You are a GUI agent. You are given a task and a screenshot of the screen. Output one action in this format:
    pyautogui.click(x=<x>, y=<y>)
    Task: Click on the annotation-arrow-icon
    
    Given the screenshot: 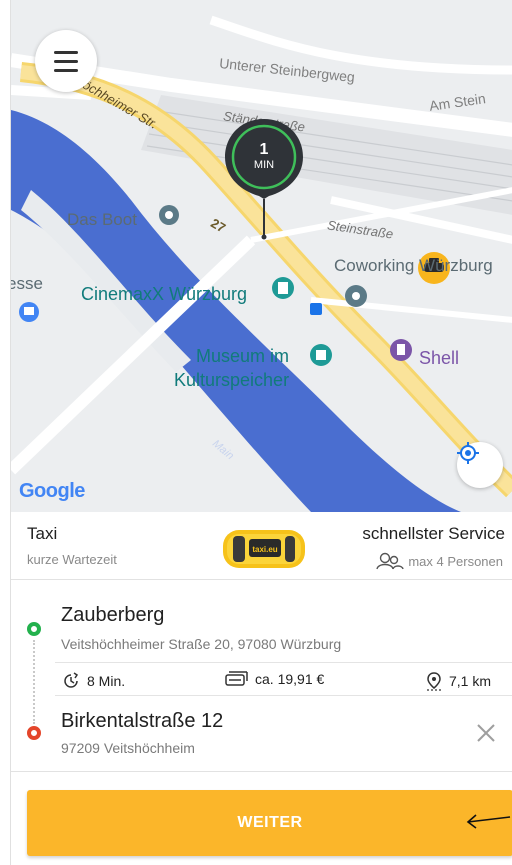 What is the action you would take?
    pyautogui.click(x=488, y=821)
    